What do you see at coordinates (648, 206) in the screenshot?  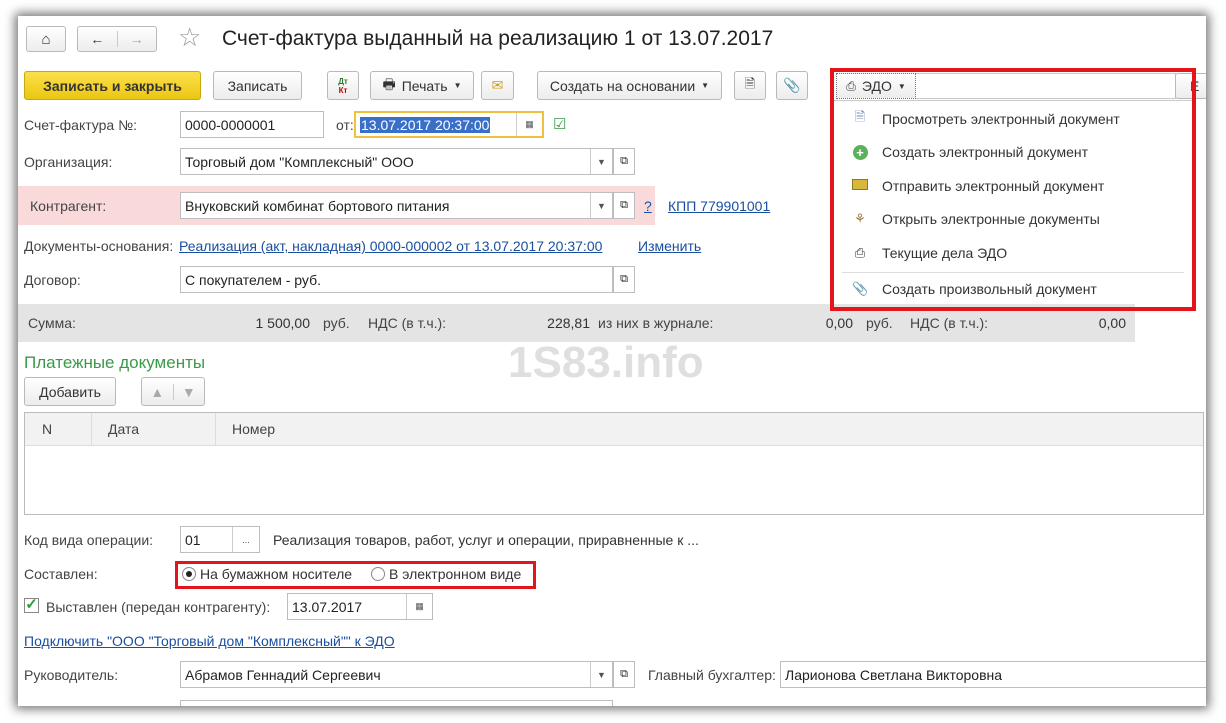 I see `help-link: ?` at bounding box center [648, 206].